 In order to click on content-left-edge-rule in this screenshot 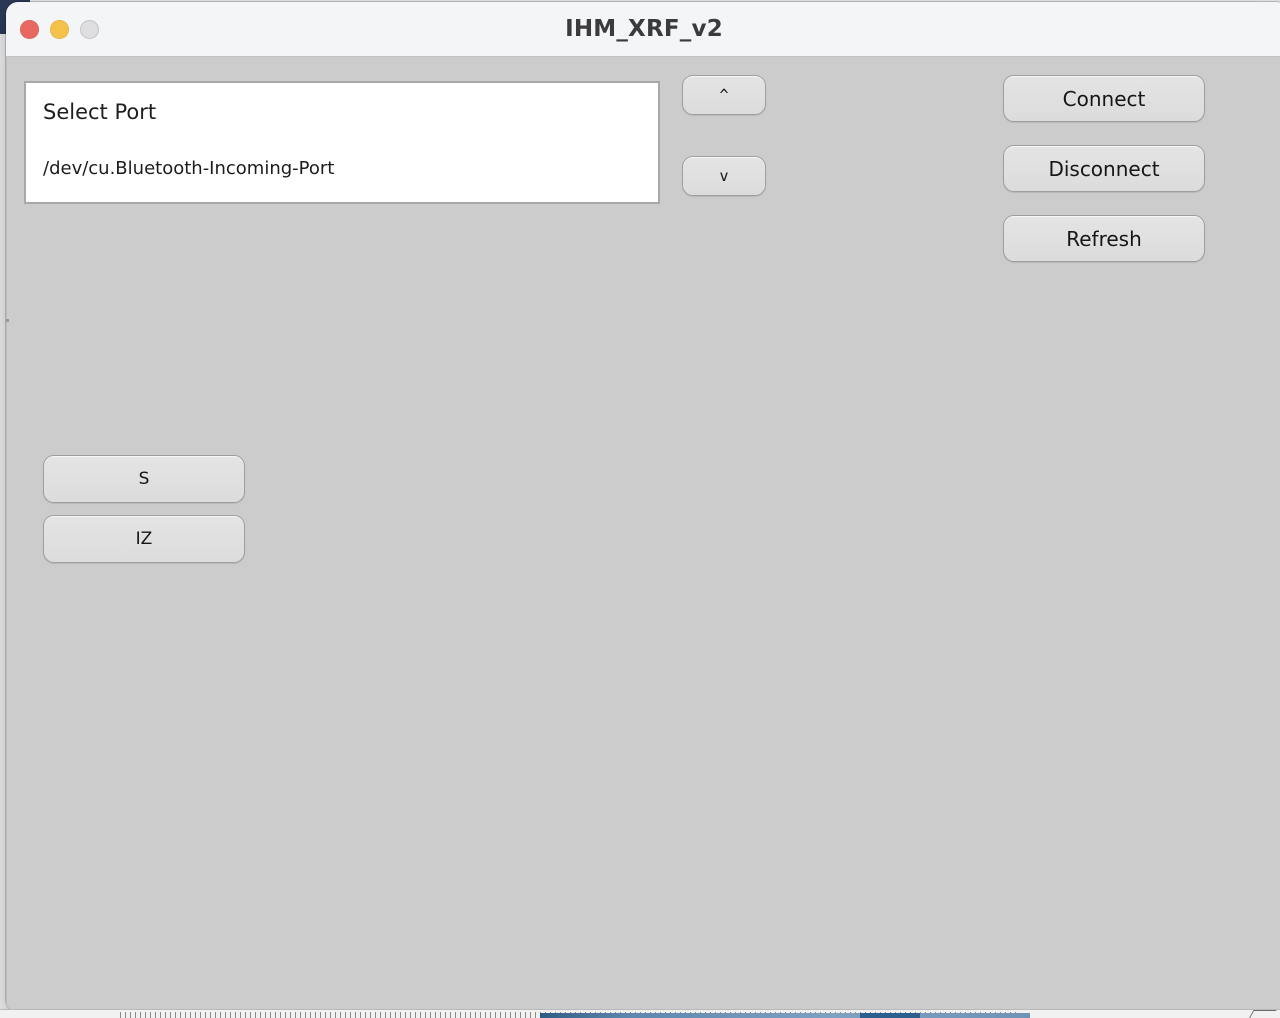, I will do `click(6, 534)`.